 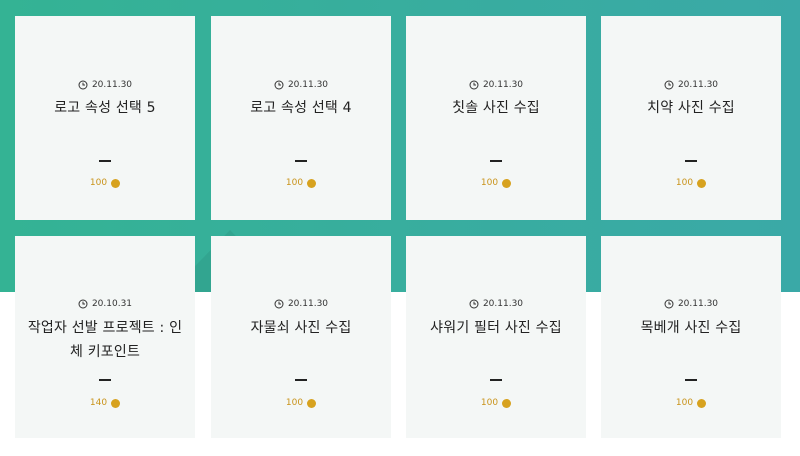 What do you see at coordinates (301, 108) in the screenshot?
I see `card-title: 로고 속성 선택 4` at bounding box center [301, 108].